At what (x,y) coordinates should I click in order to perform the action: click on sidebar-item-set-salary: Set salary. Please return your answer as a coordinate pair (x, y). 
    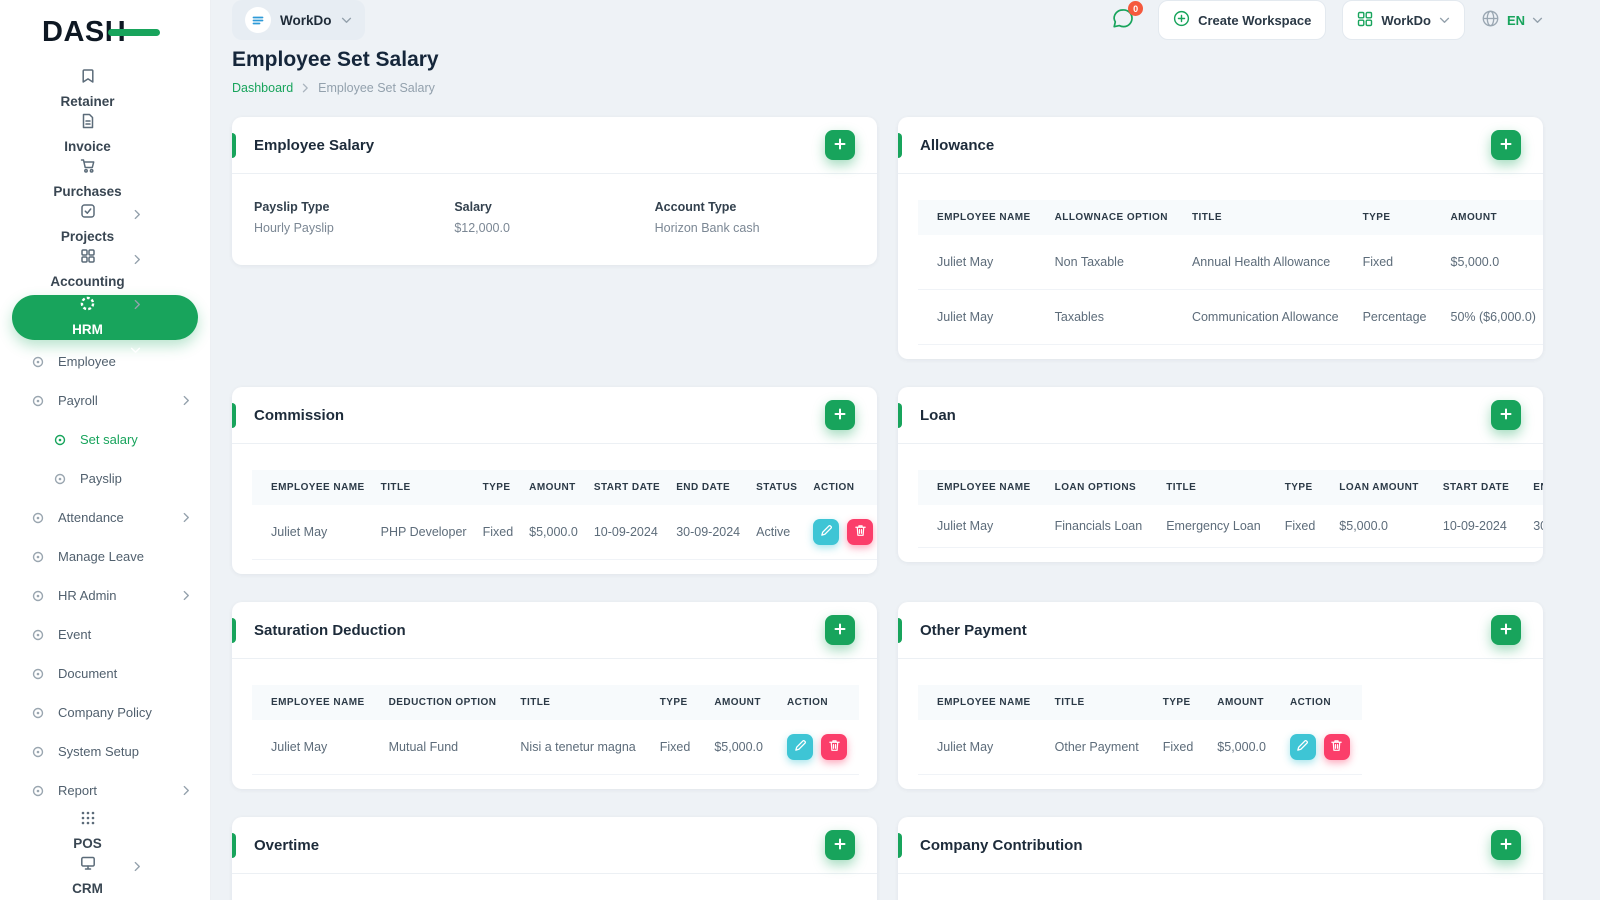
    Looking at the image, I should click on (105, 439).